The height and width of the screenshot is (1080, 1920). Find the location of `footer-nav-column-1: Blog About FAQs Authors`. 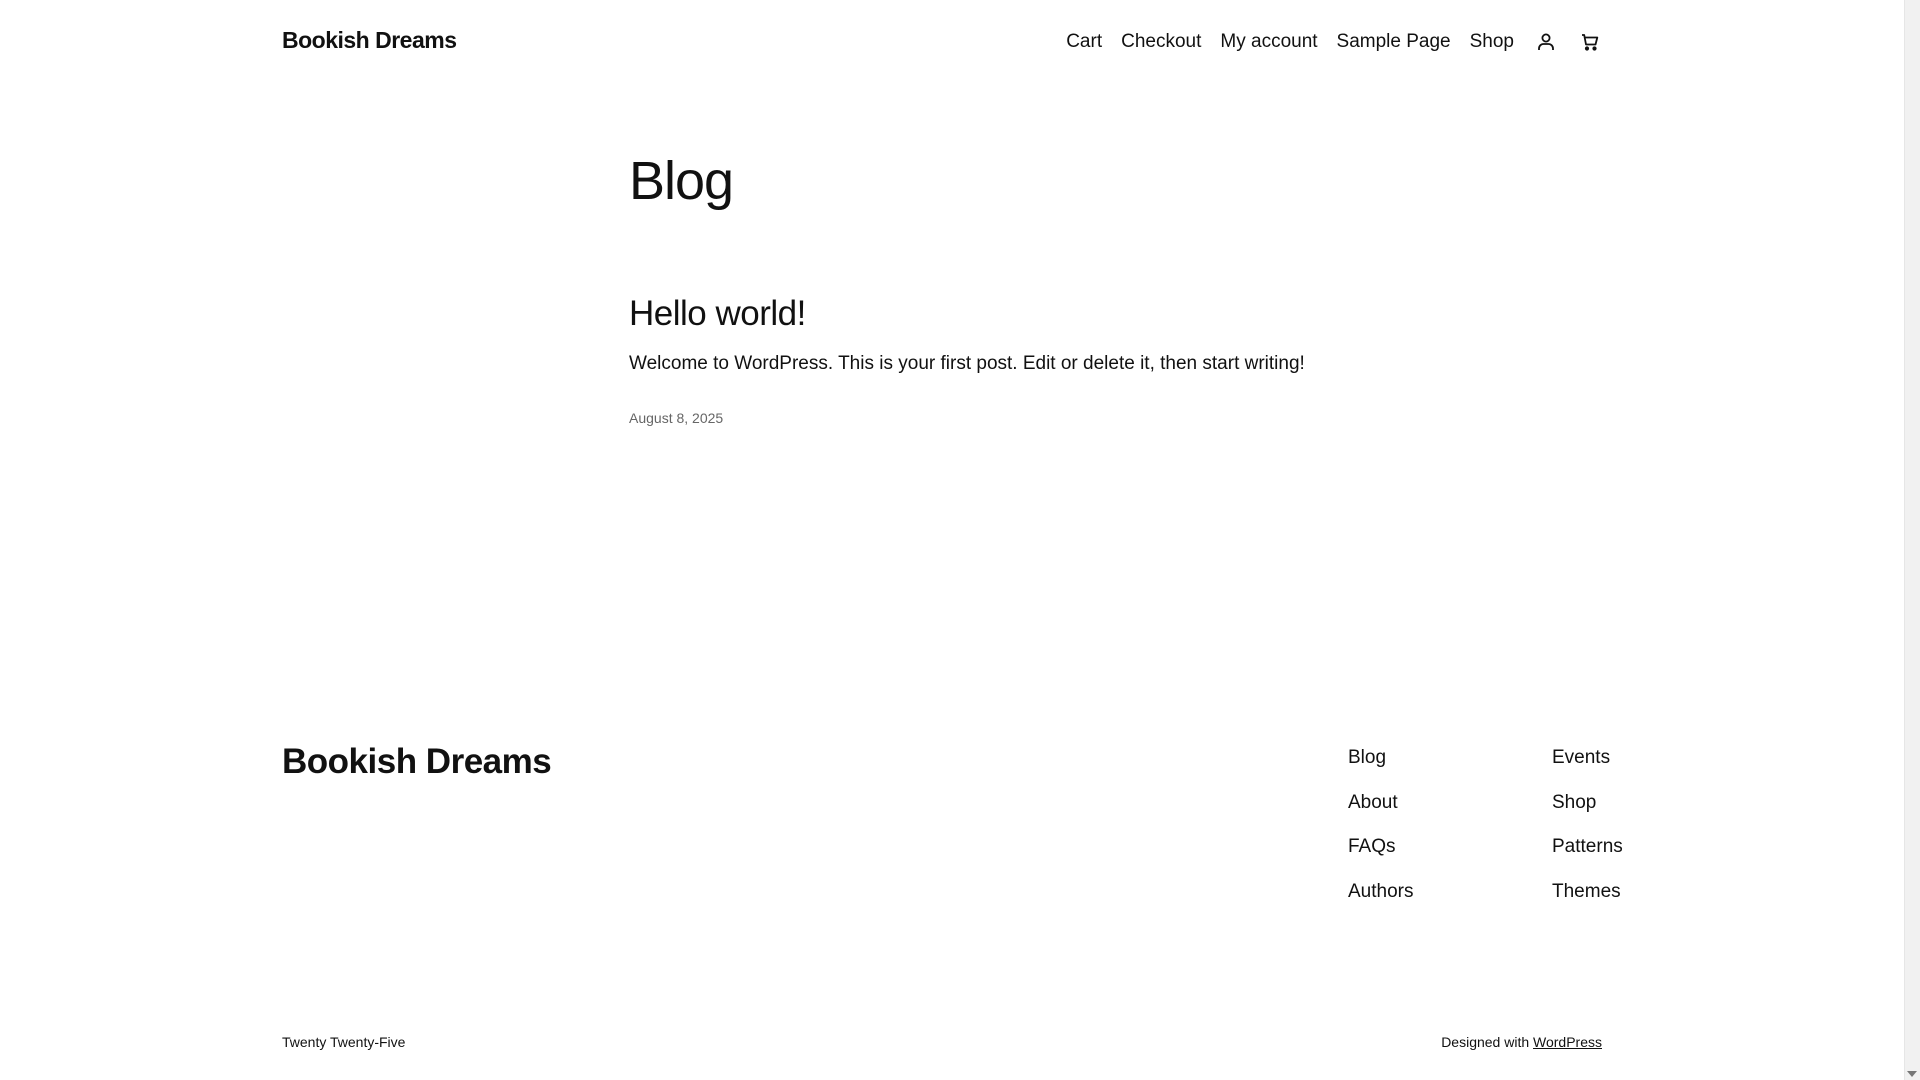

footer-nav-column-1: Blog About FAQs Authors is located at coordinates (1380, 835).